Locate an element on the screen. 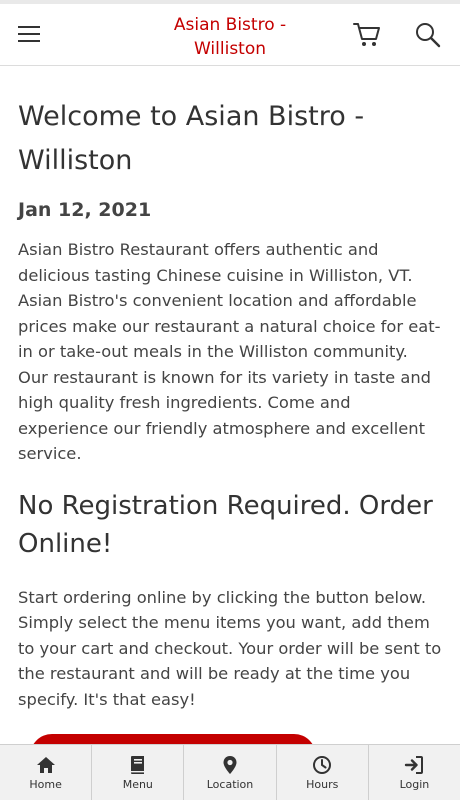 This screenshot has height=800, width=460. clock-icon is located at coordinates (322, 764).